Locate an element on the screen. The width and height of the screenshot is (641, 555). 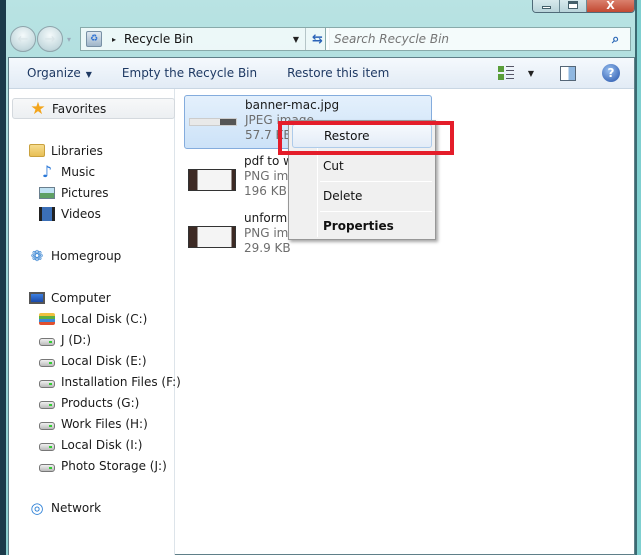
close-icon: X is located at coordinates (610, 6).